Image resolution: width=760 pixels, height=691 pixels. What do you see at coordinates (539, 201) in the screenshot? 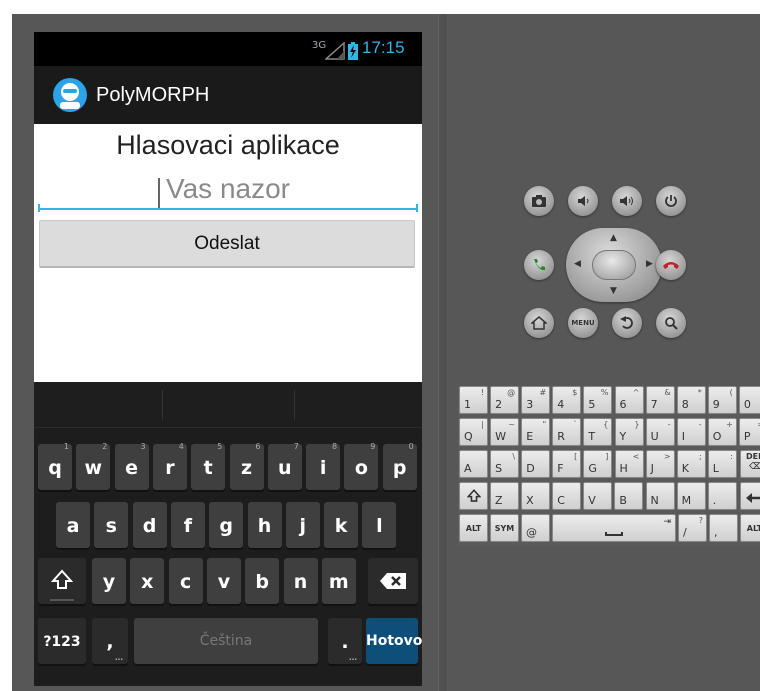
I see `camera-button` at bounding box center [539, 201].